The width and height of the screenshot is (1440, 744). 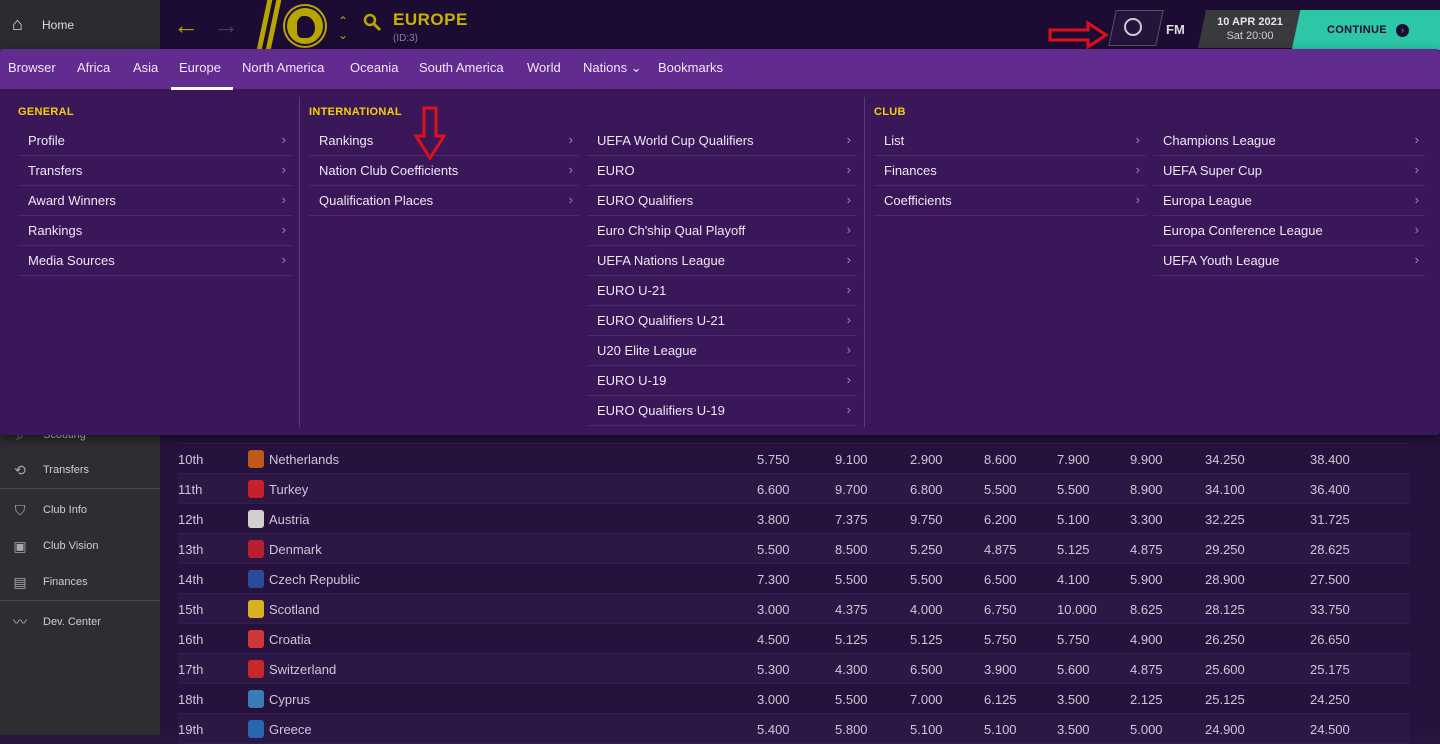 I want to click on menu-item-label: EURO, so click(x=616, y=170).